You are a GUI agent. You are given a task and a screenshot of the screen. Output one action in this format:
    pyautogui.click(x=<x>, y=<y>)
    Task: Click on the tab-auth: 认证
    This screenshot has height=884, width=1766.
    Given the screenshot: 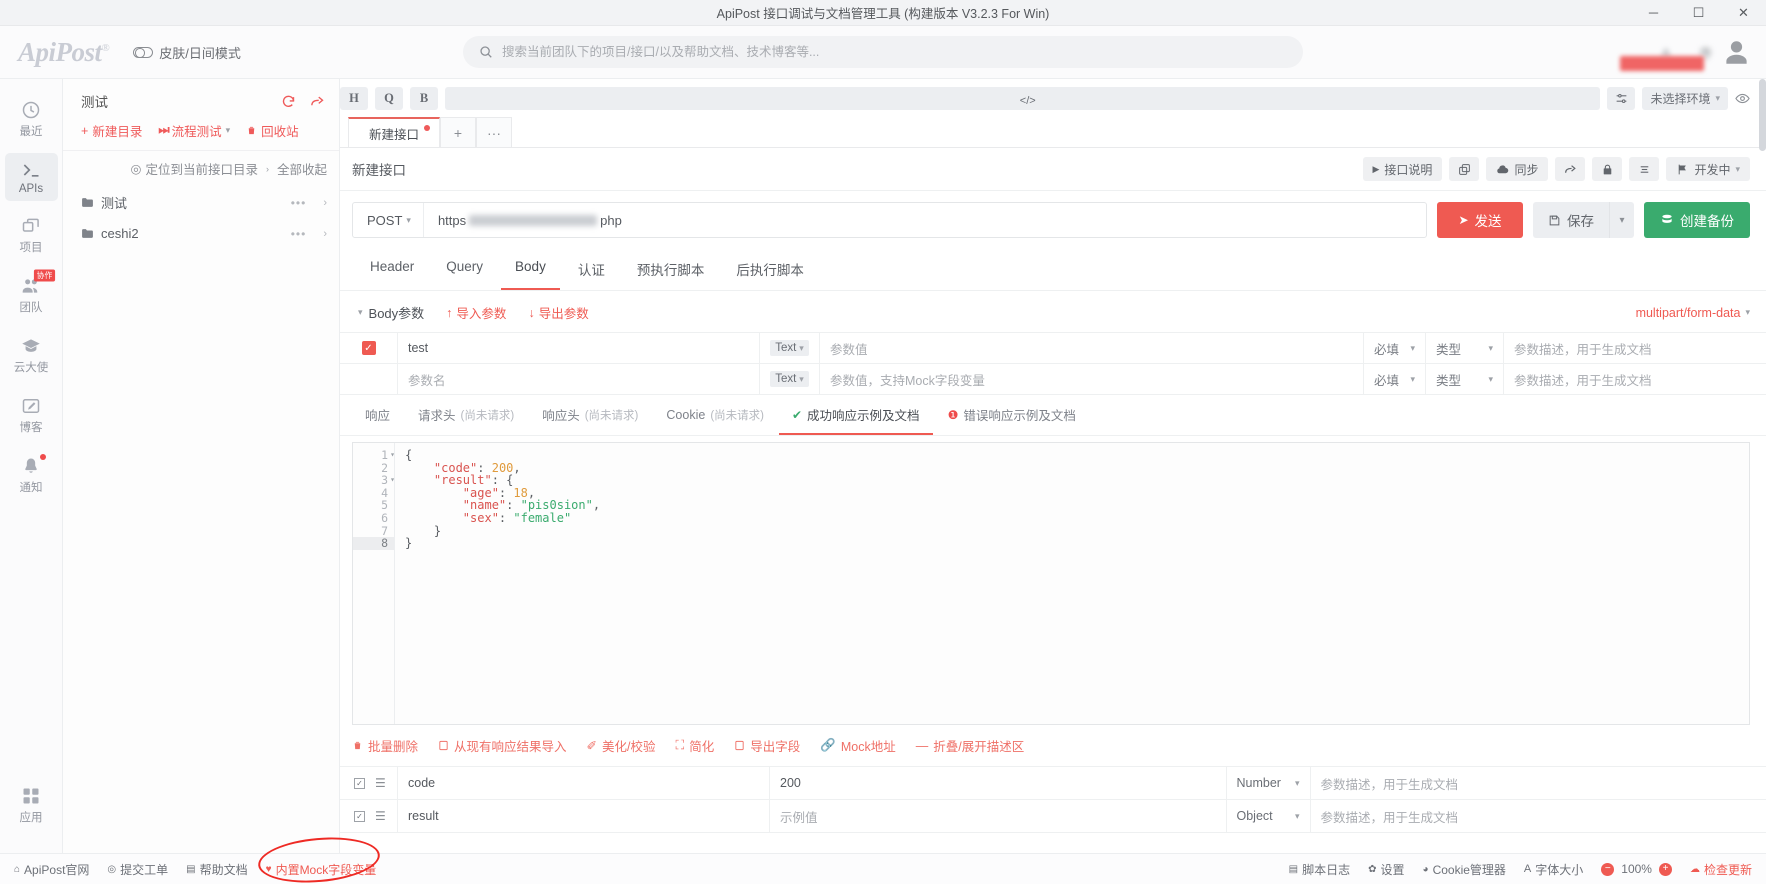 What is the action you would take?
    pyautogui.click(x=591, y=269)
    